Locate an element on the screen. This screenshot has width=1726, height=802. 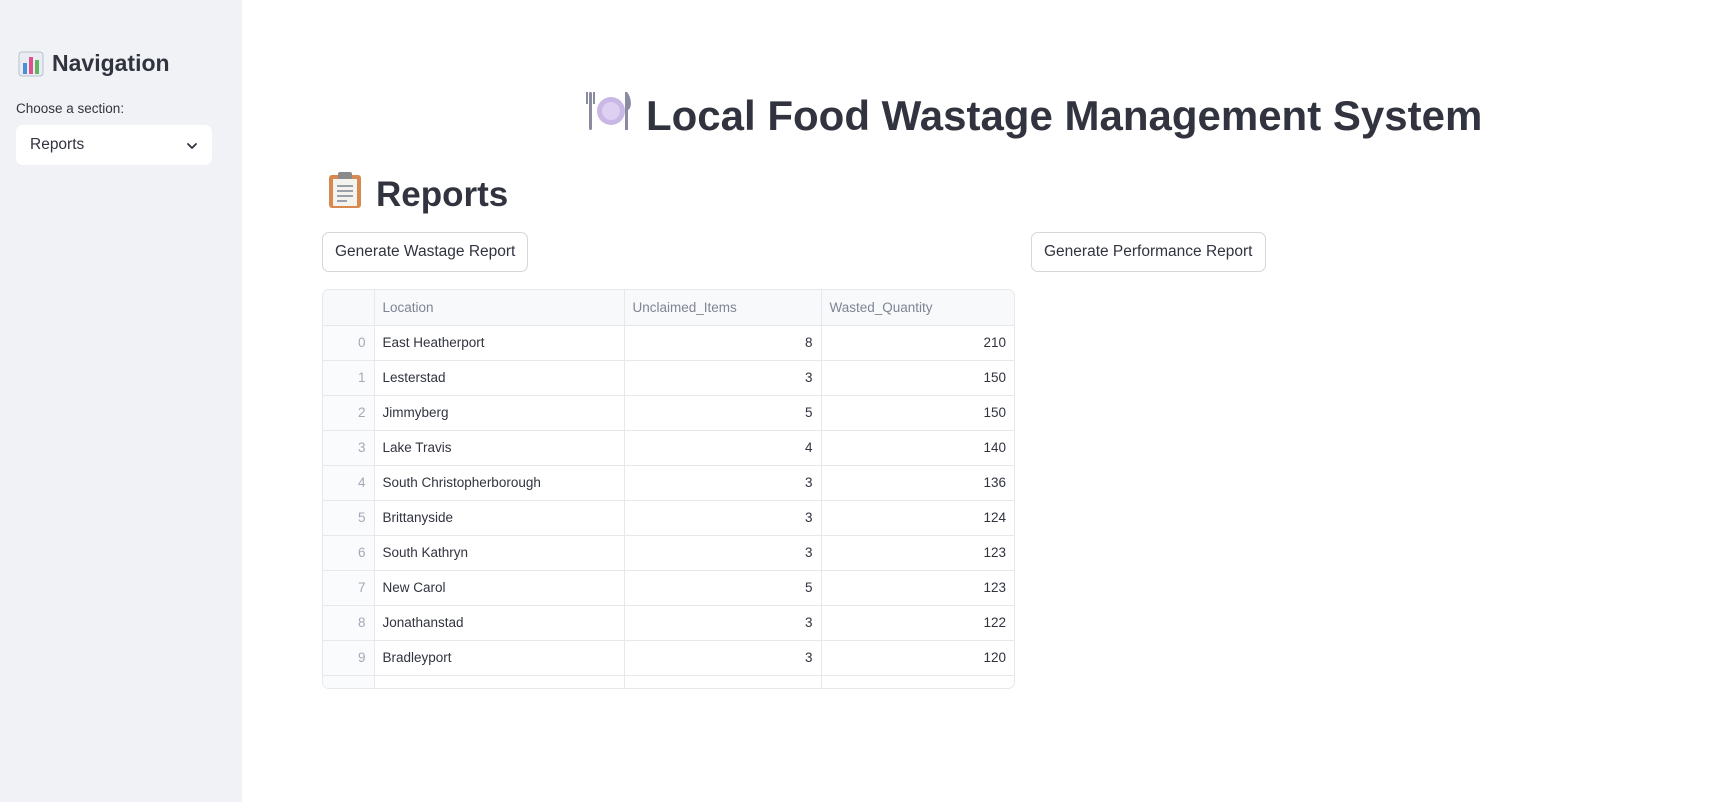
section-heading: Reports is located at coordinates (418, 194).